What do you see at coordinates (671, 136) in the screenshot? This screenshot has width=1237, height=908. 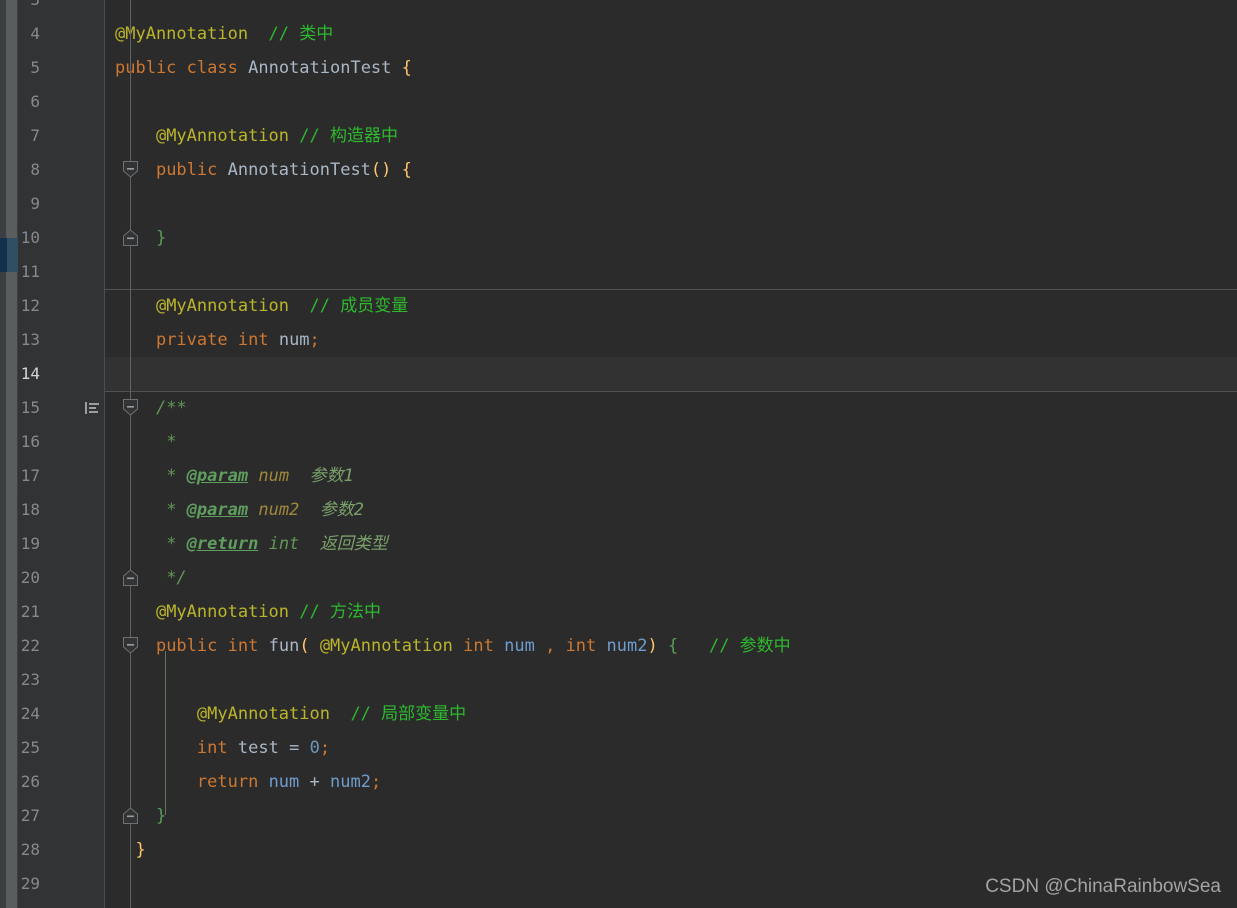 I see `code-line: @MyAnnotation // 构造器中` at bounding box center [671, 136].